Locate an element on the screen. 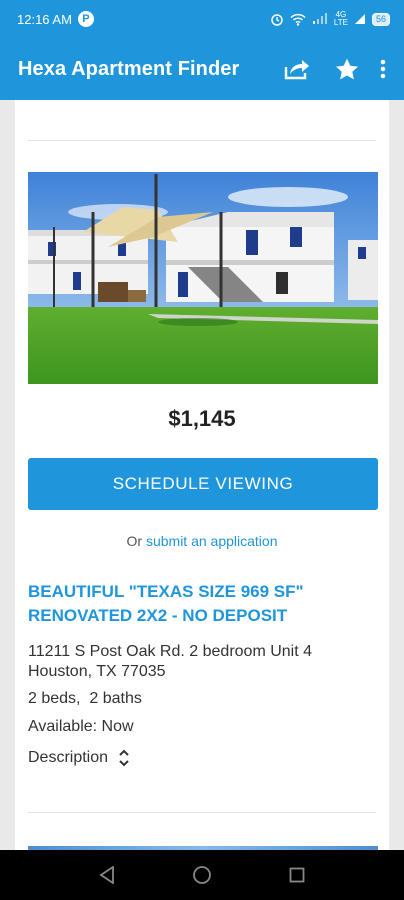  favorite-button is located at coordinates (347, 69).